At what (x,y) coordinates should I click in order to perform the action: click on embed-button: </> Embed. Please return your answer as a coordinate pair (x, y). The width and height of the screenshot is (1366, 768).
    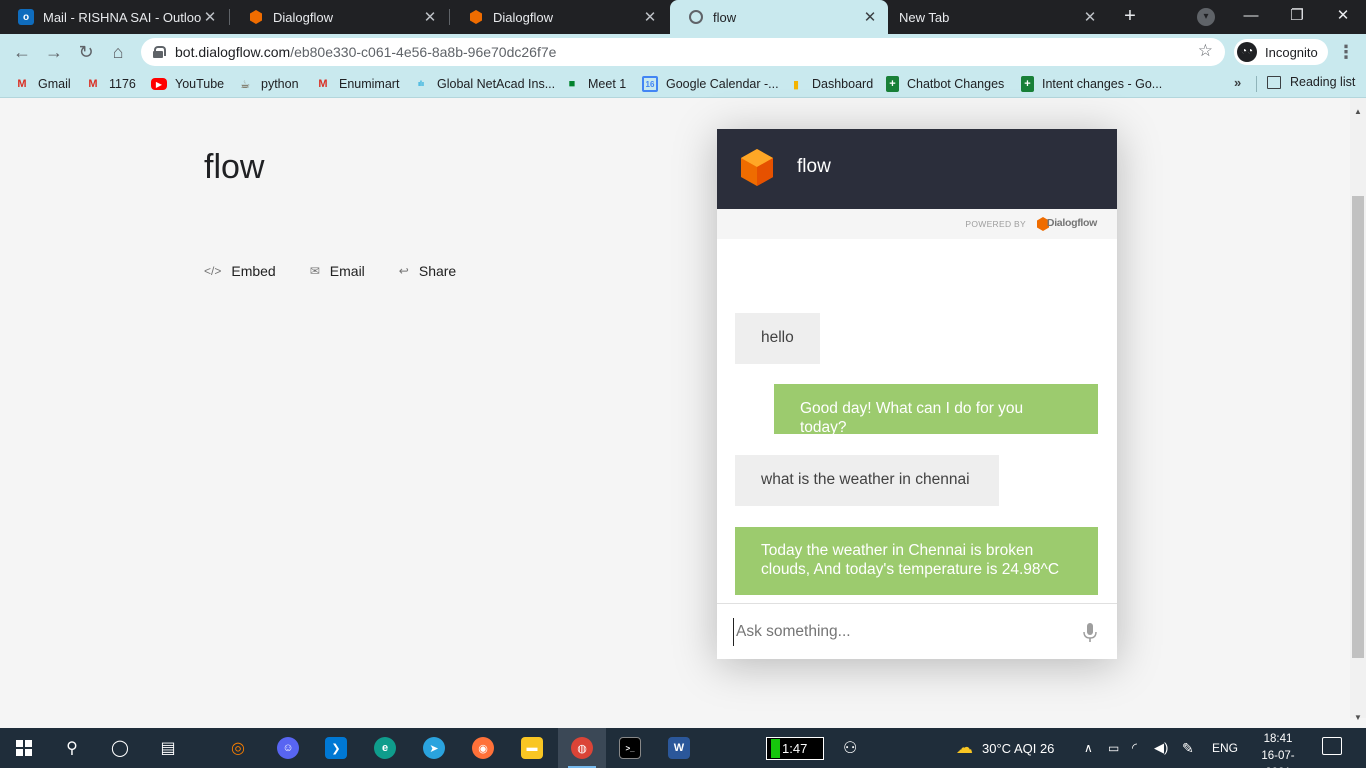
    Looking at the image, I should click on (240, 271).